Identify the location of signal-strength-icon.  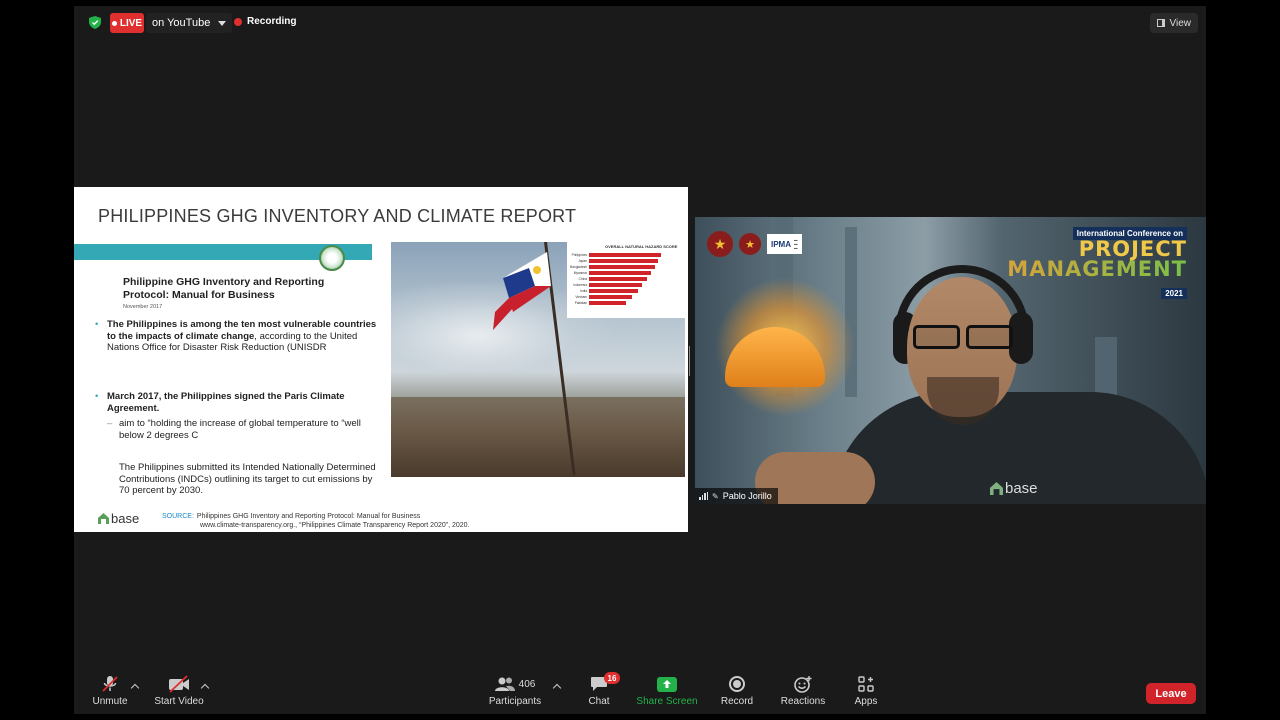
(703, 496).